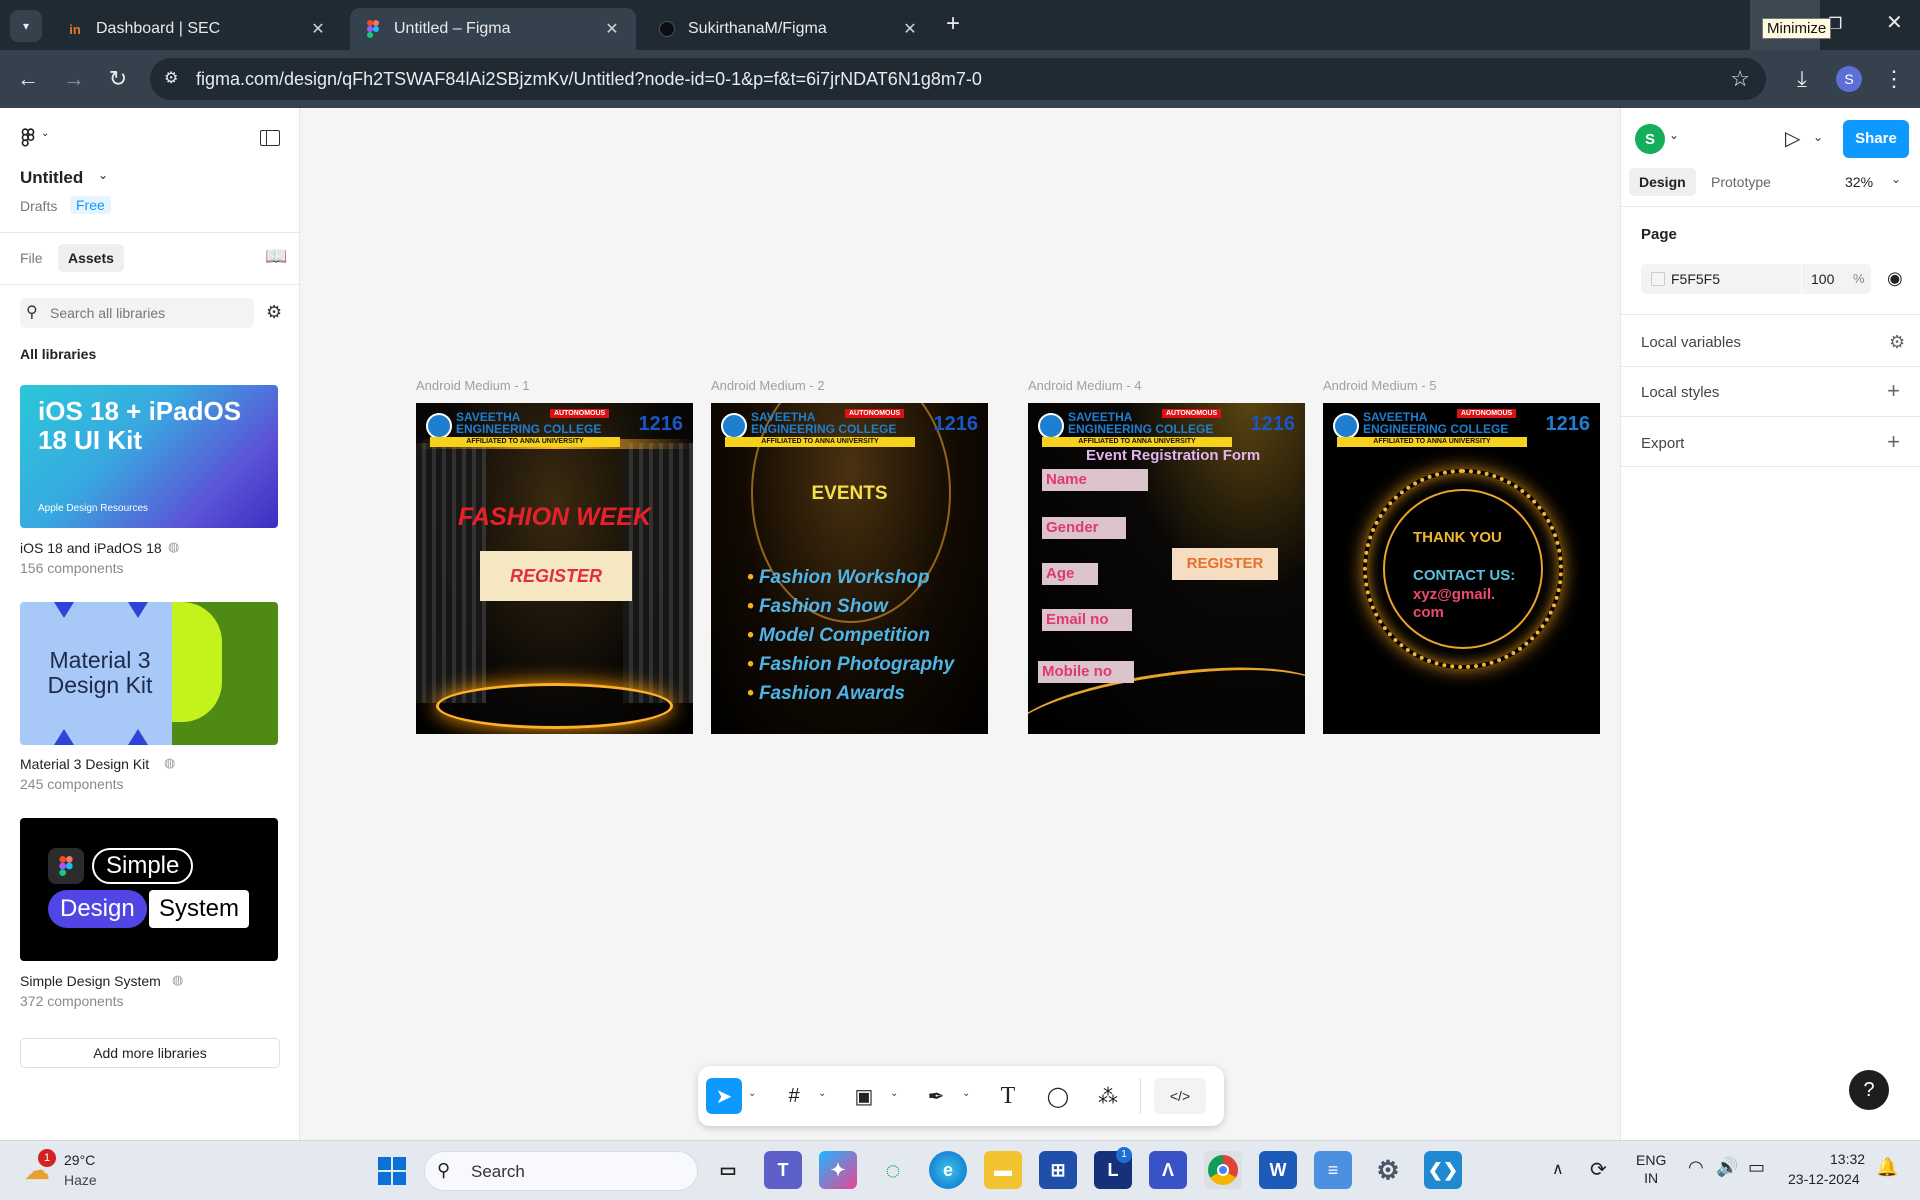  I want to click on battery-icon: ▭, so click(1756, 1167).